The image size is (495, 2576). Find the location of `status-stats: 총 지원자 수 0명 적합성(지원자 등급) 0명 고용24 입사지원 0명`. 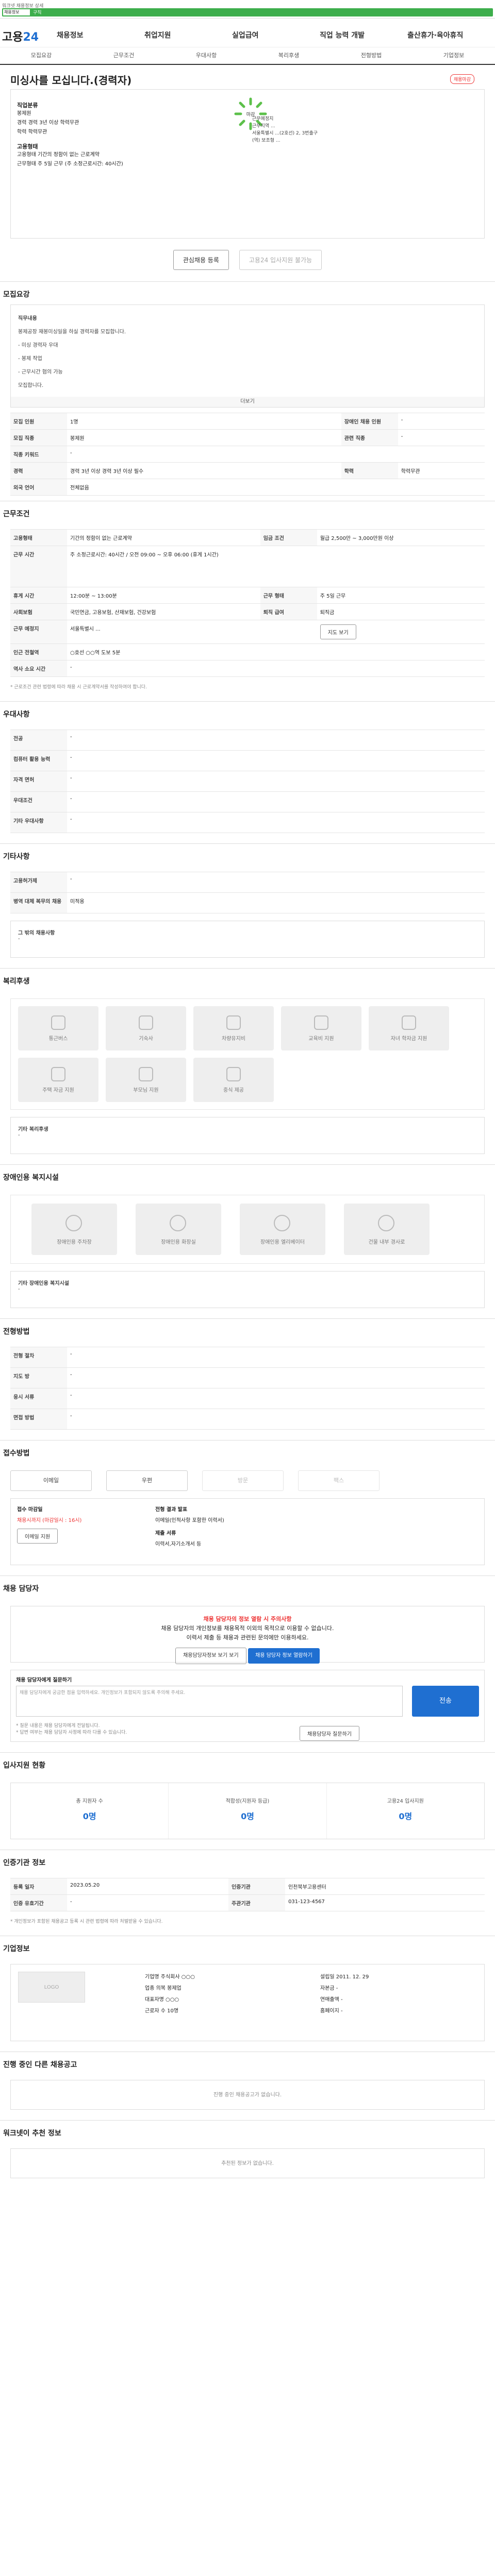

status-stats: 총 지원자 수 0명 적합성(지원자 등급) 0명 고용24 입사지원 0명 is located at coordinates (247, 1811).